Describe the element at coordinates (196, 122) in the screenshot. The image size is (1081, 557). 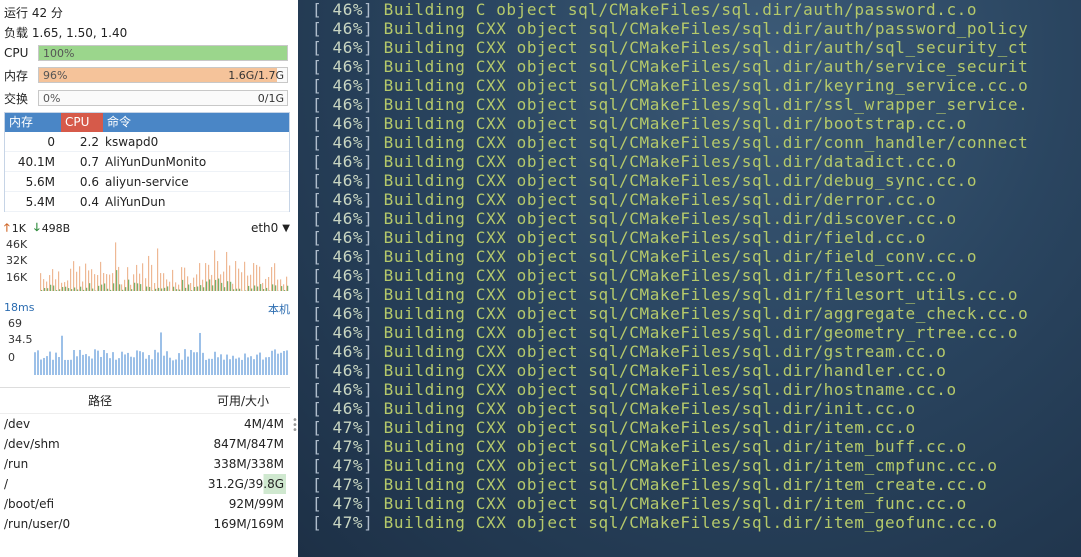
I see `command-header: 命令` at that location.